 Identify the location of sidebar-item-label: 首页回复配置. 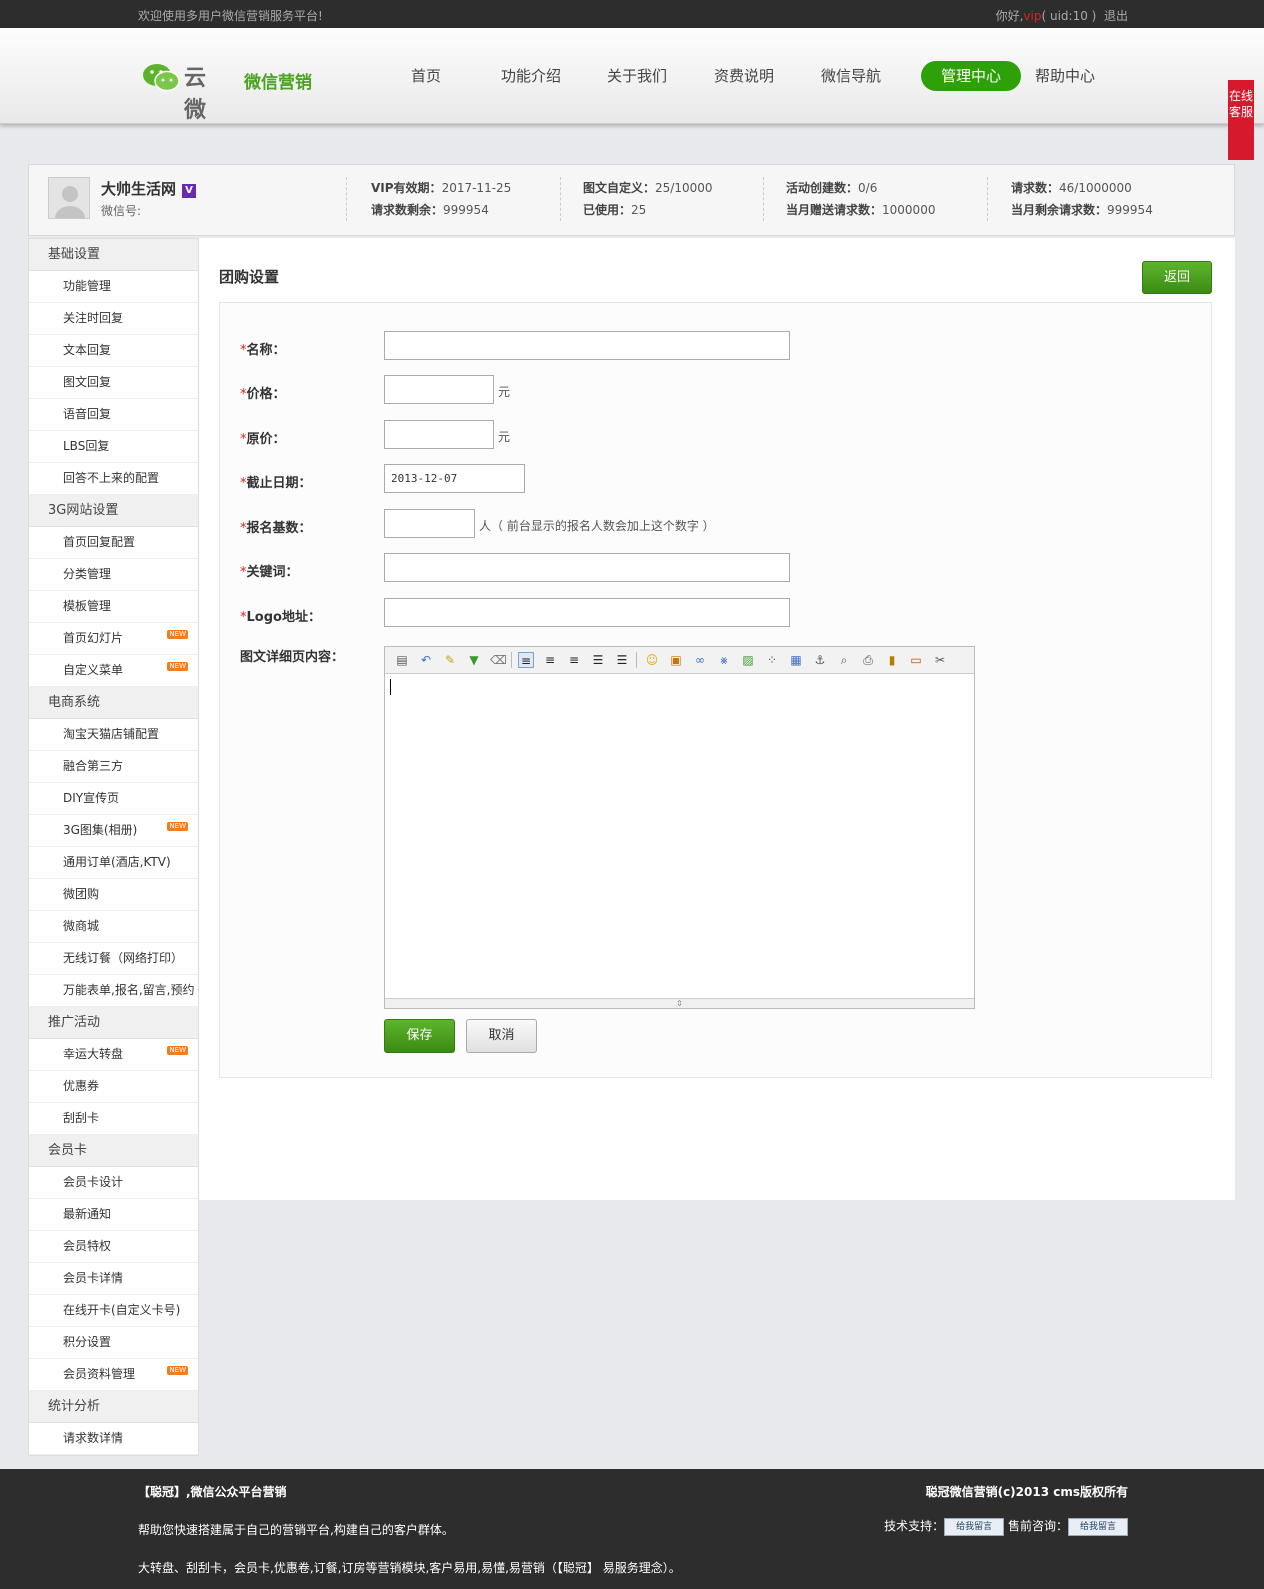
(99, 542).